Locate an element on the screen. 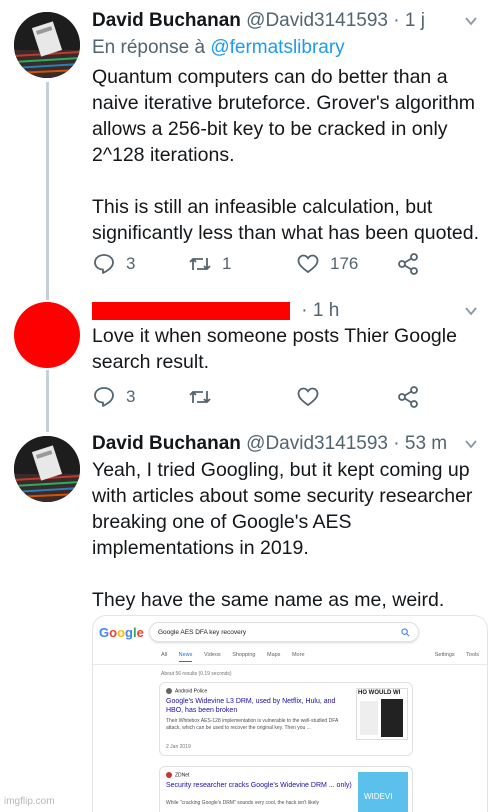 This screenshot has height=812, width=500. tweet-line: search result. is located at coordinates (151, 362).